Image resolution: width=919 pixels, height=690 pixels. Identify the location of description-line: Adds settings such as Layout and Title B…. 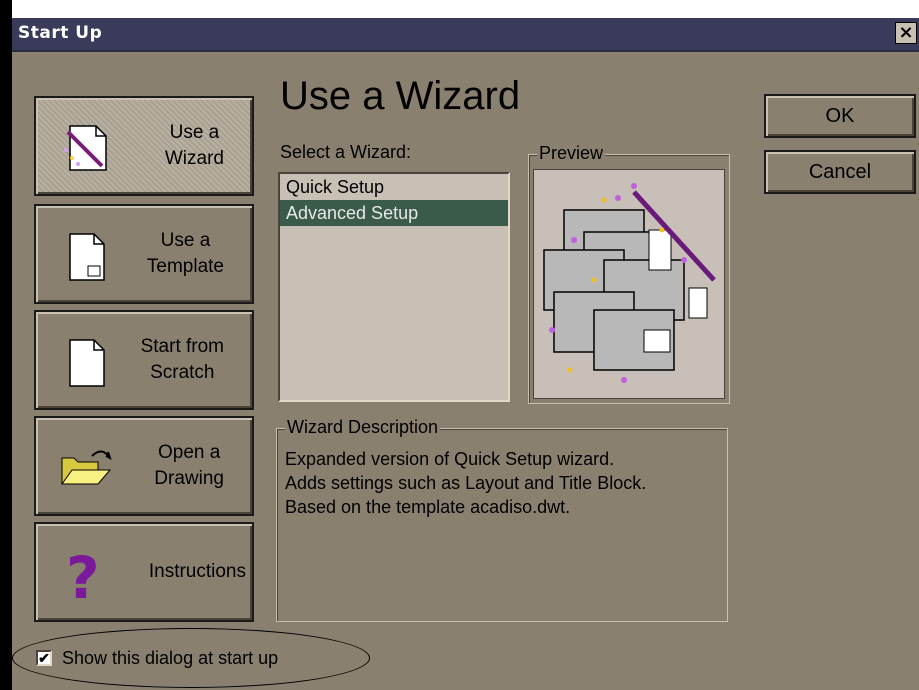
(466, 483).